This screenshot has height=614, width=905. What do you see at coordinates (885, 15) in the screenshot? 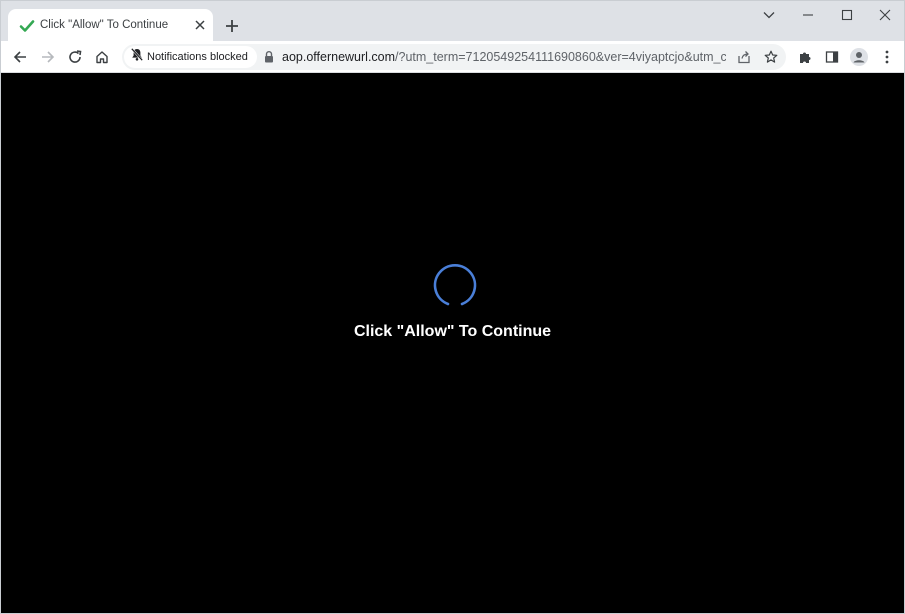
I see `close-window-icon` at bounding box center [885, 15].